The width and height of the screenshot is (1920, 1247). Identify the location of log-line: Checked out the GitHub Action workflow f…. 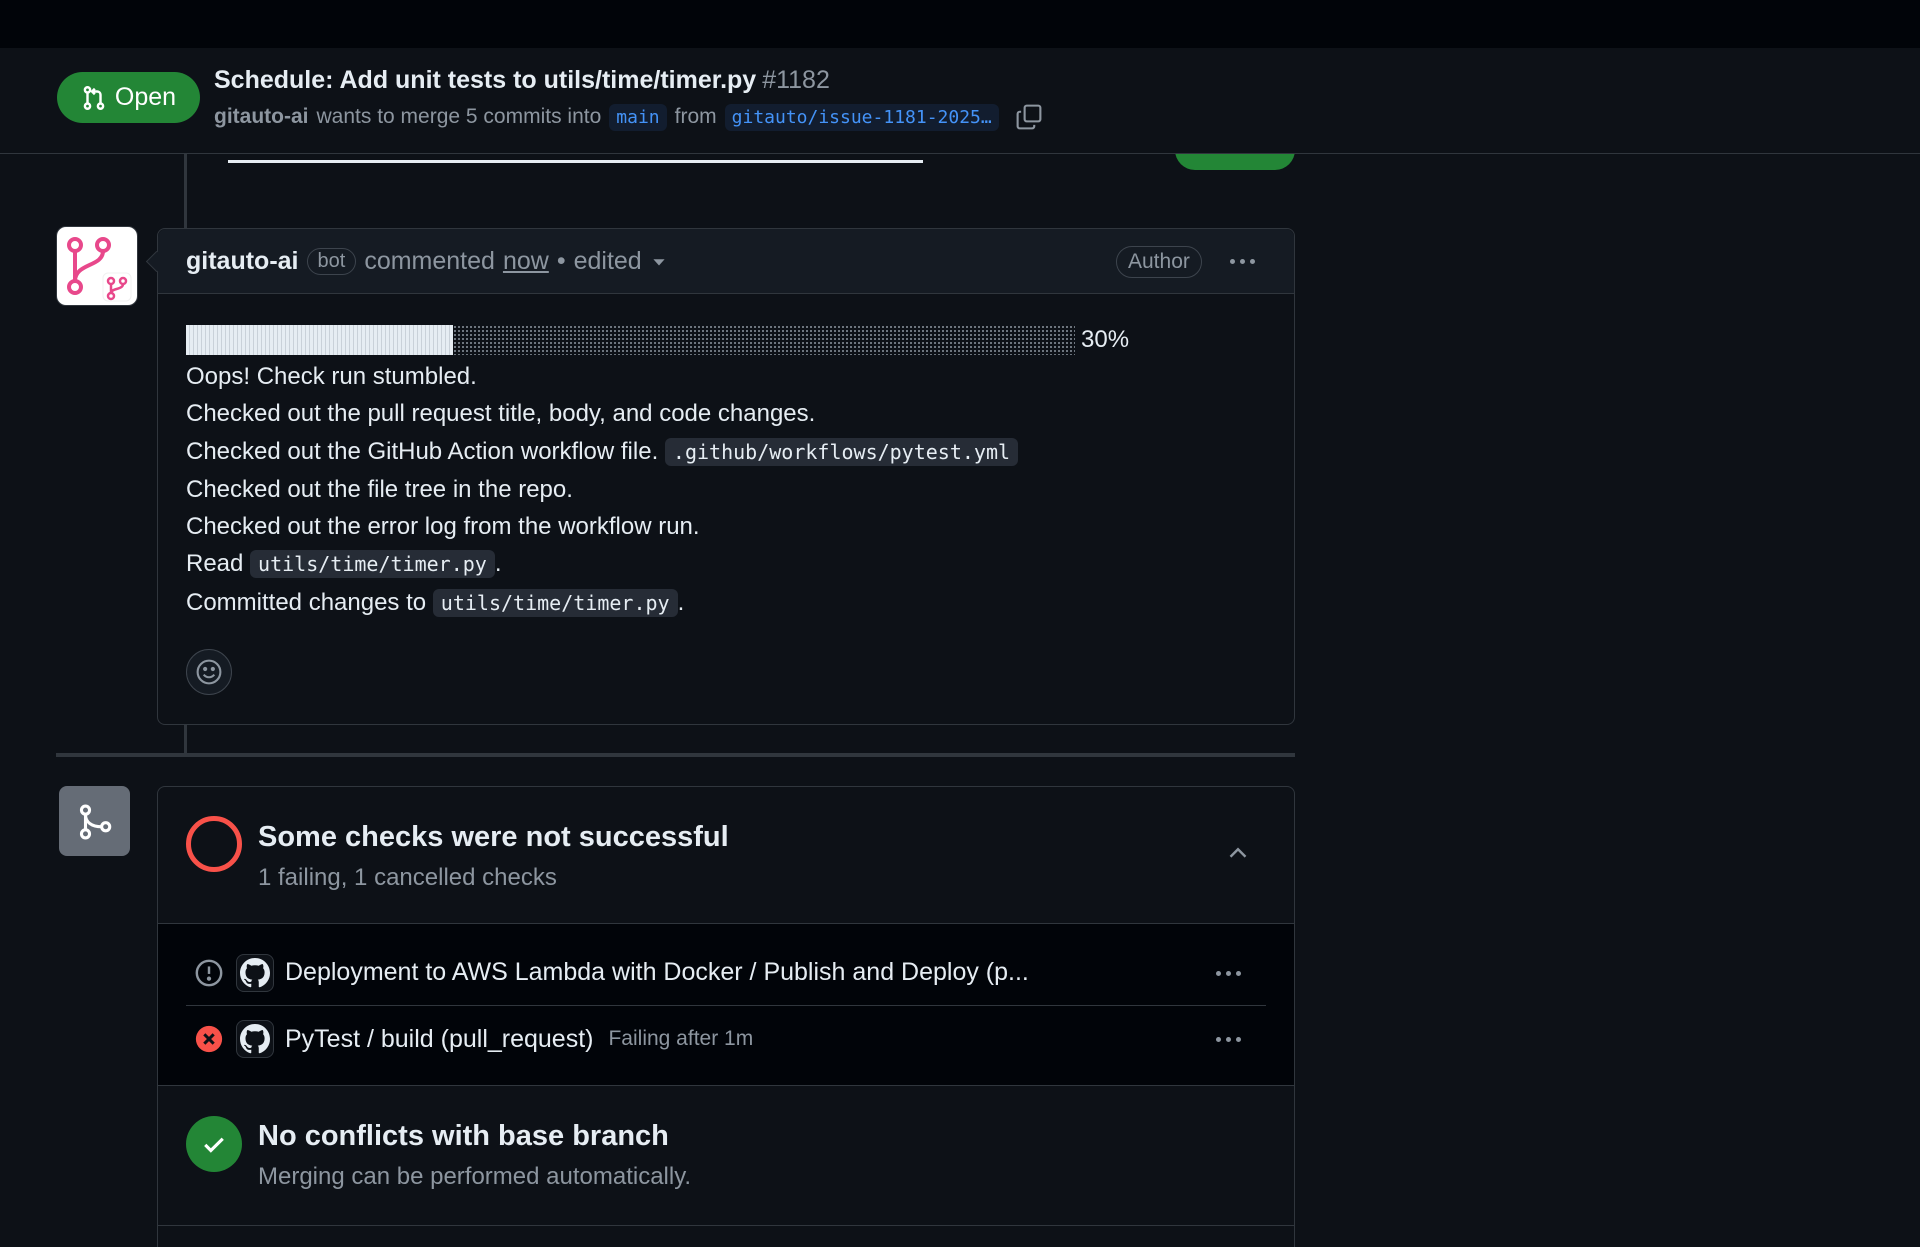
(726, 452).